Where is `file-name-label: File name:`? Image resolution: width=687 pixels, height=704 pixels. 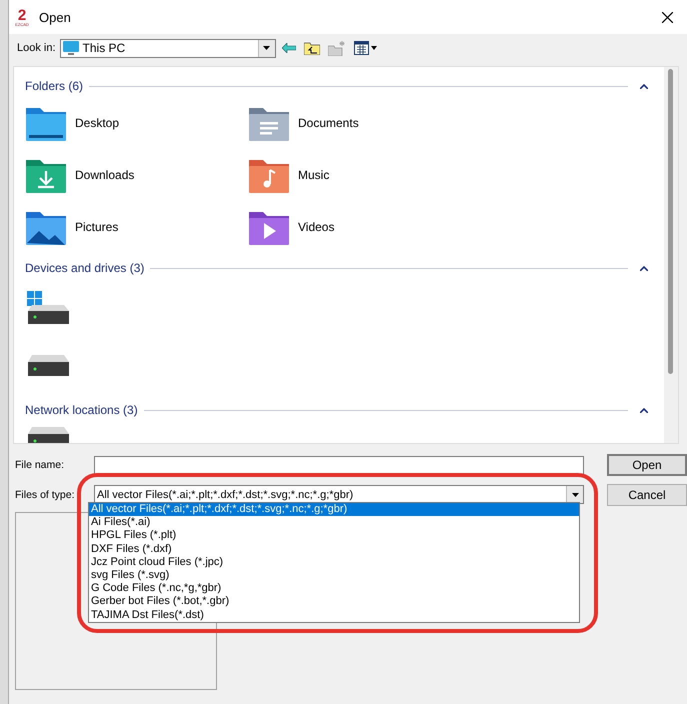
file-name-label: File name: is located at coordinates (40, 465).